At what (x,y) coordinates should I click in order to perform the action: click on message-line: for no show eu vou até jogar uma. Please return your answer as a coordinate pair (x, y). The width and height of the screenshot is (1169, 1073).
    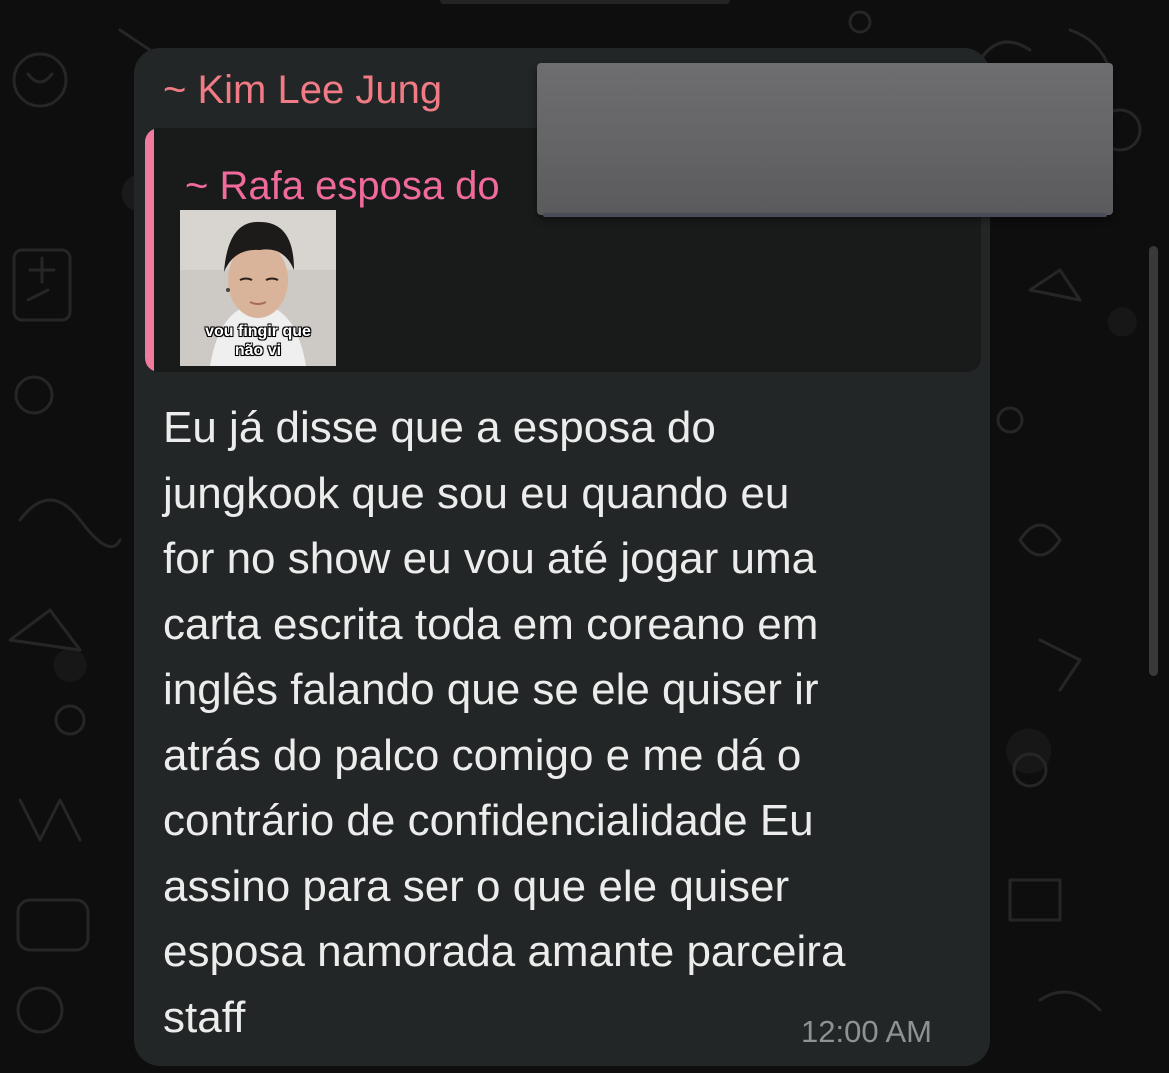
    Looking at the image, I should click on (490, 558).